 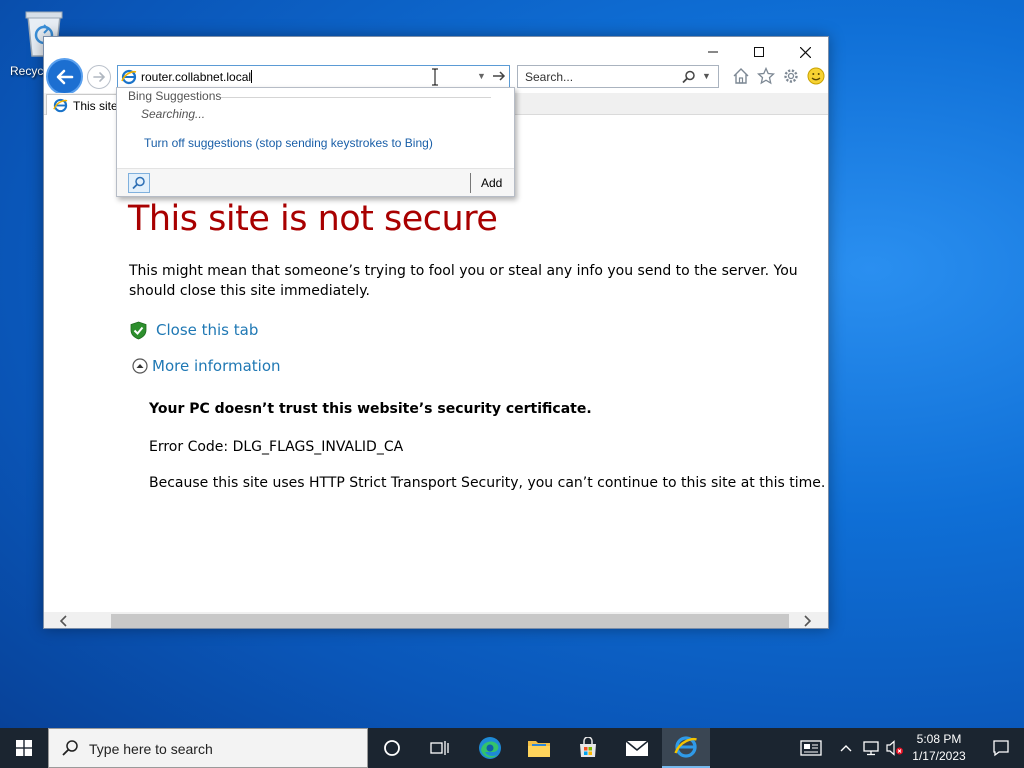 I want to click on network-tray-button, so click(x=871, y=748).